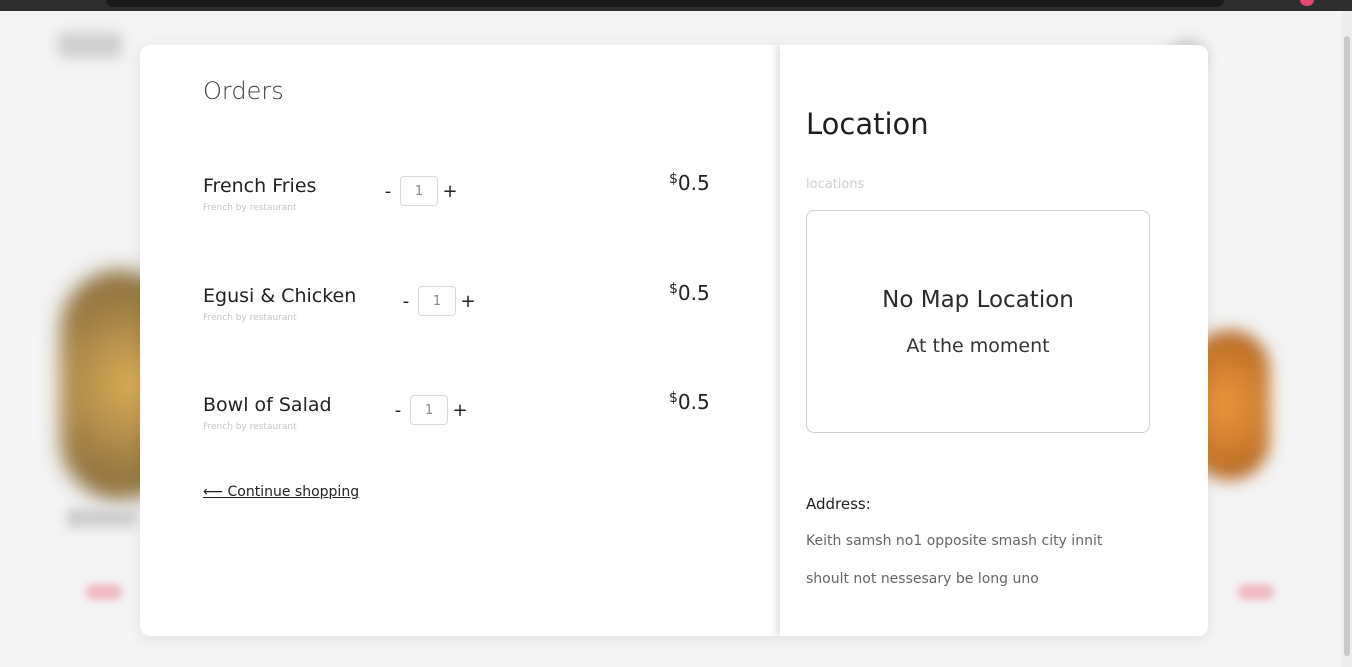 Image resolution: width=1352 pixels, height=667 pixels. I want to click on address-bar, so click(665, 3).